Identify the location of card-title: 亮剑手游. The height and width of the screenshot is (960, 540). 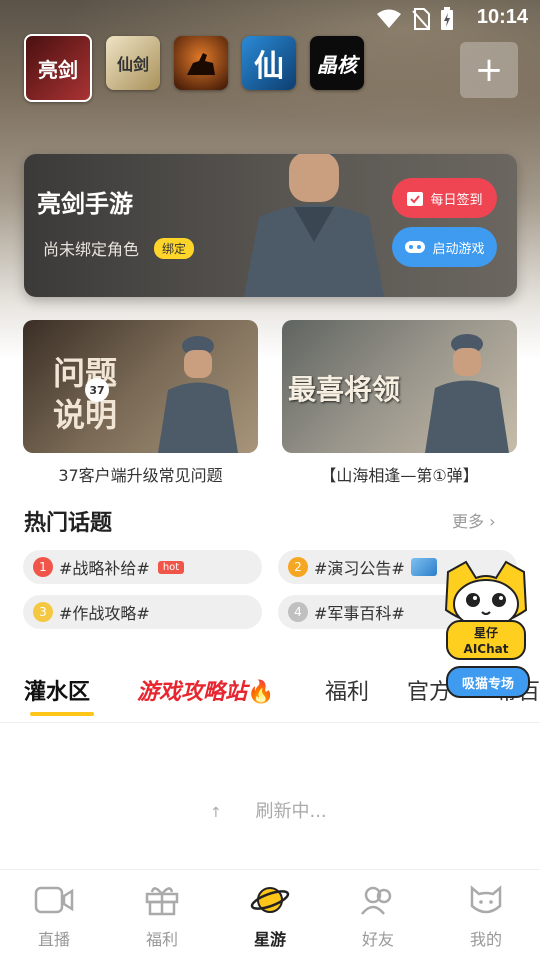
(85, 204).